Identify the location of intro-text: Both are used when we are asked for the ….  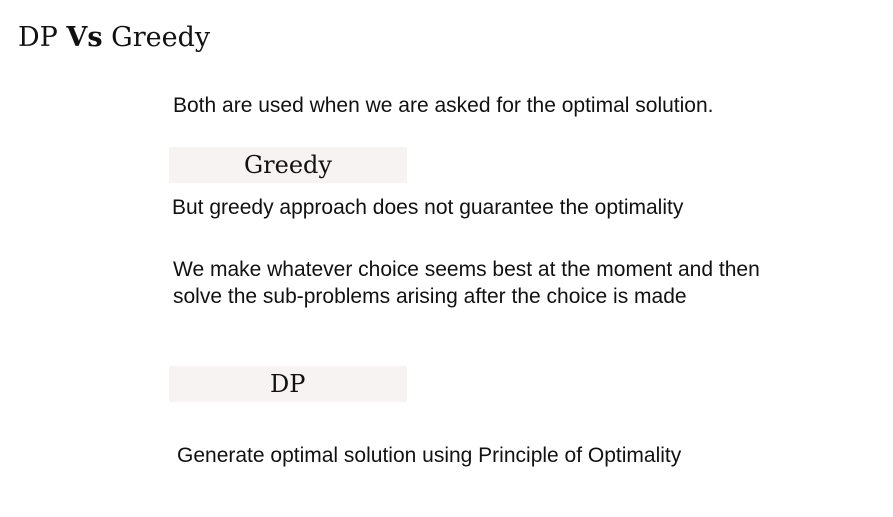
(443, 105).